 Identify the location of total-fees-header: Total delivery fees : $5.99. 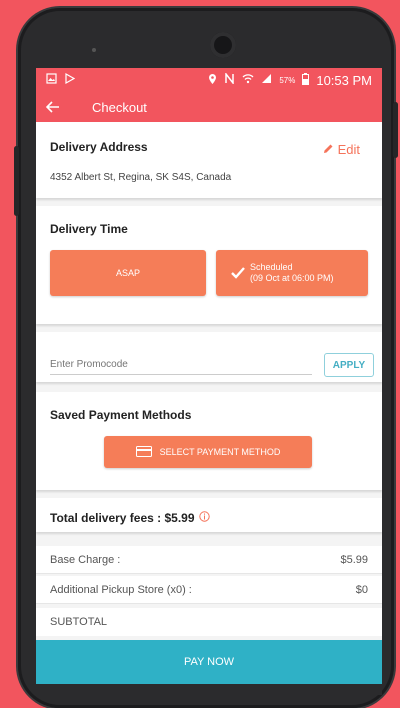
(209, 515).